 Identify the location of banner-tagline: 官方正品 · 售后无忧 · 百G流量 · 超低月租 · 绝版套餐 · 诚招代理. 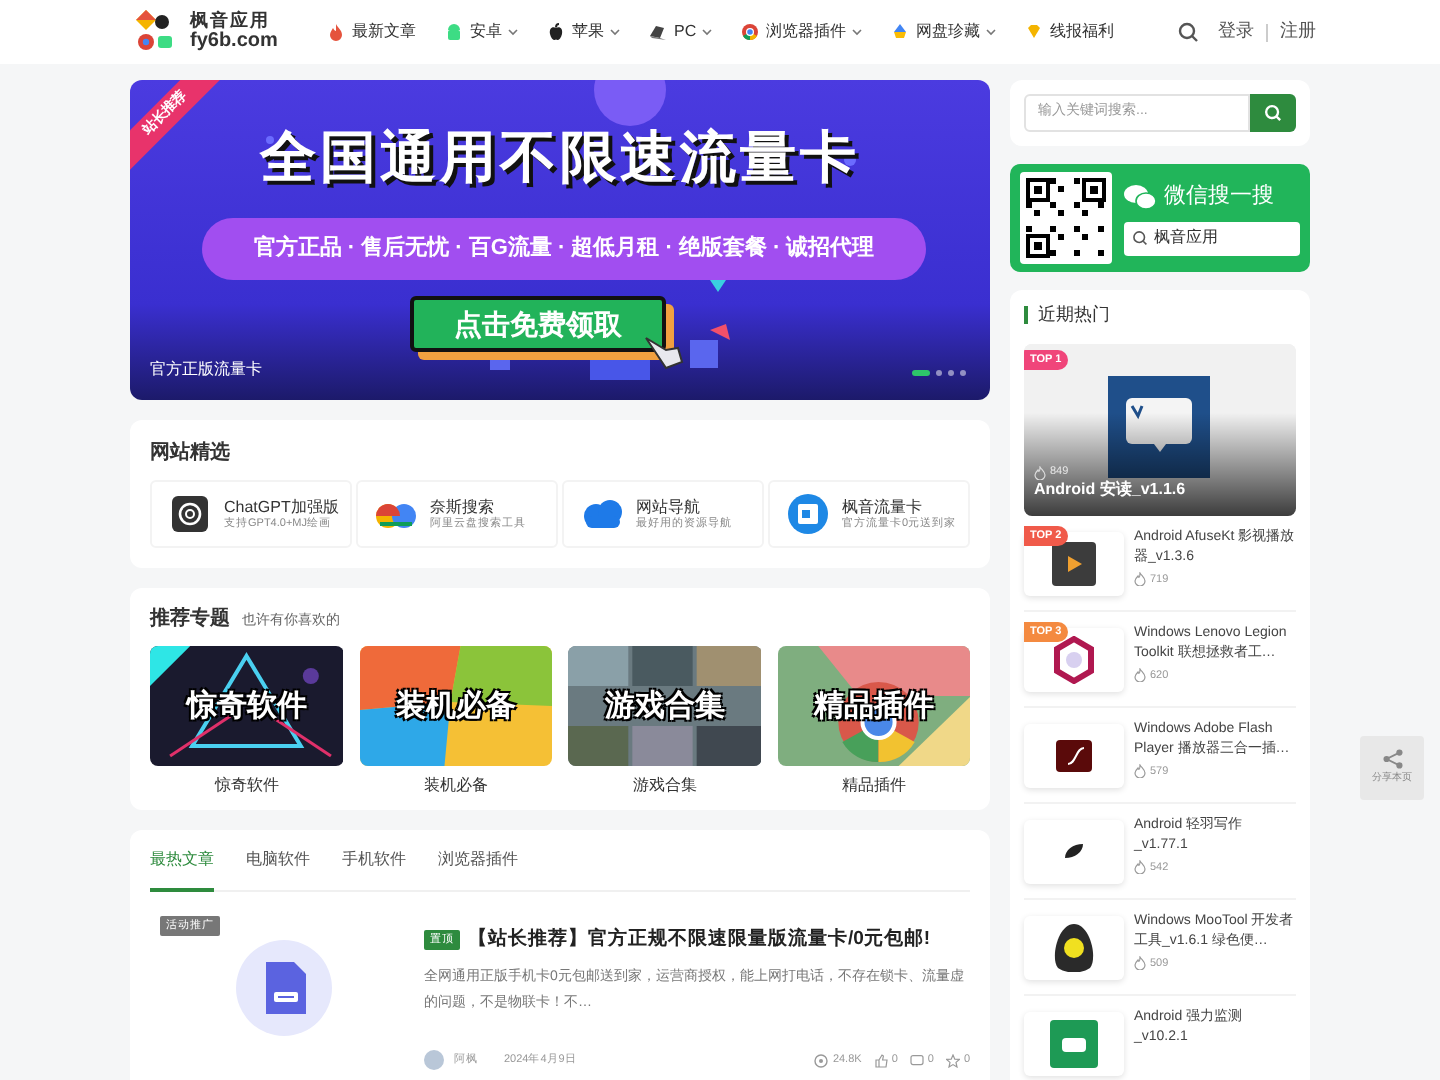
(564, 249).